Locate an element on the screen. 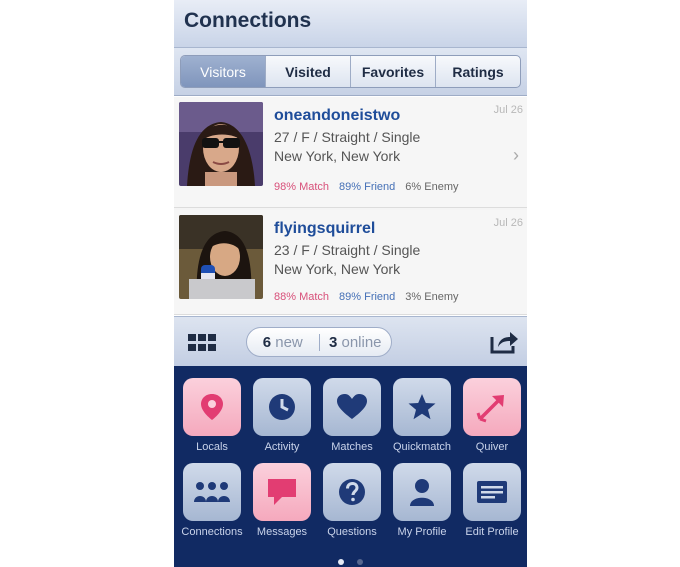  launcher-label: Questions is located at coordinates (352, 532).